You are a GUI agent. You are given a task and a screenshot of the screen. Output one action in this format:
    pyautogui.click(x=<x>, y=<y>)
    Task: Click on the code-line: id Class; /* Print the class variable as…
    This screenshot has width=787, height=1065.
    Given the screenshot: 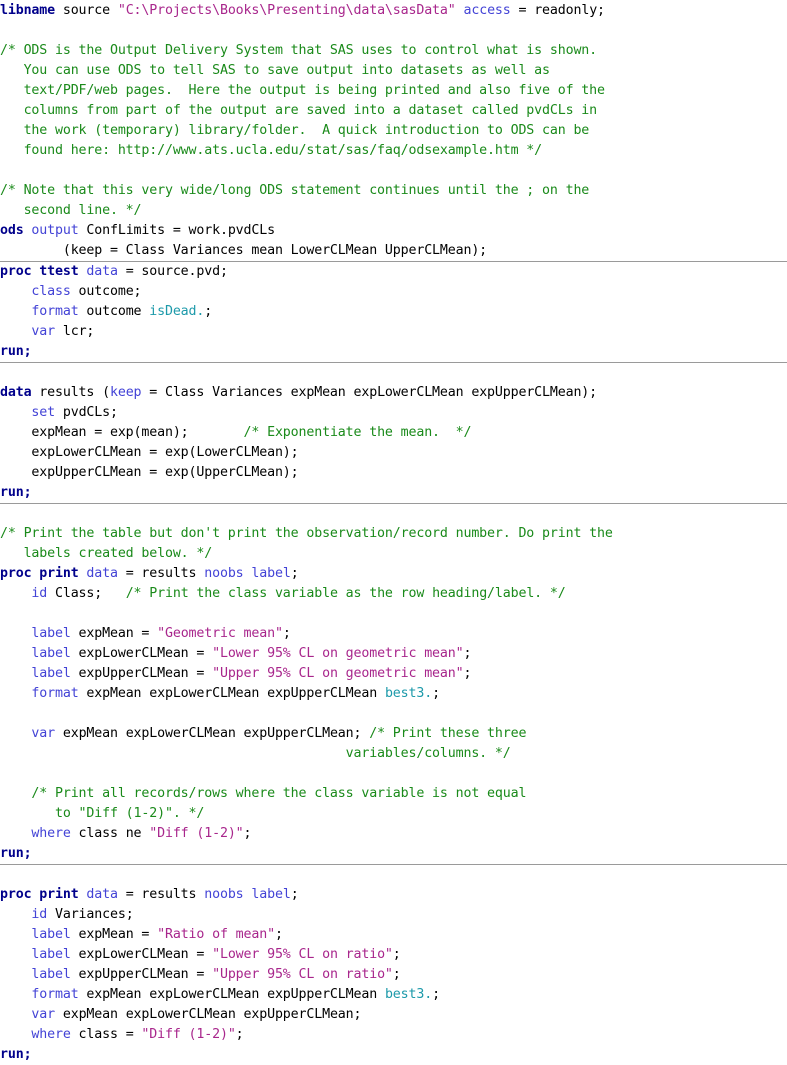 What is the action you would take?
    pyautogui.click(x=393, y=594)
    